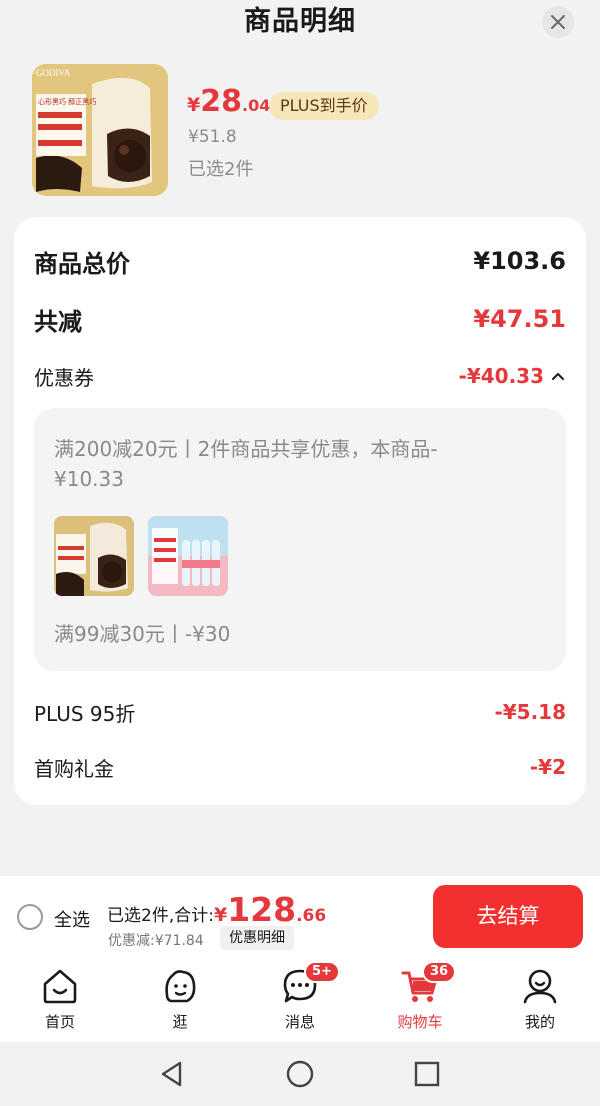  I want to click on tab-home: 首页, so click(60, 1000).